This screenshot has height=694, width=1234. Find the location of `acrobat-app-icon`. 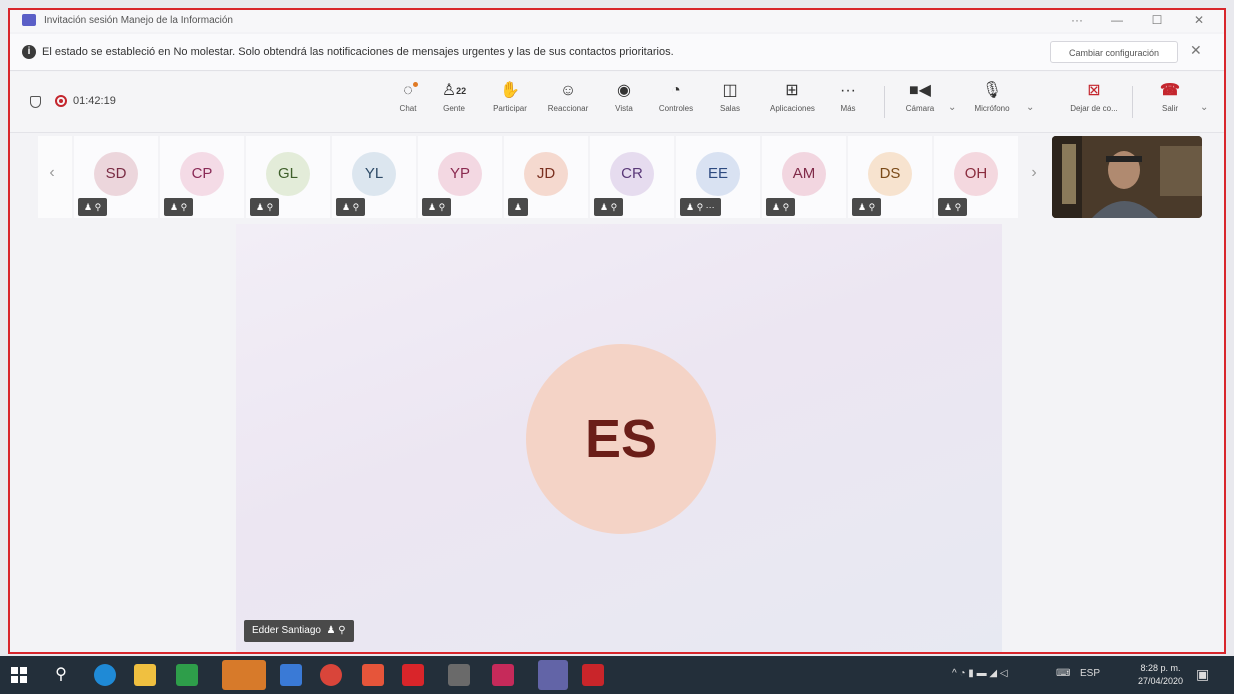

acrobat-app-icon is located at coordinates (593, 675).